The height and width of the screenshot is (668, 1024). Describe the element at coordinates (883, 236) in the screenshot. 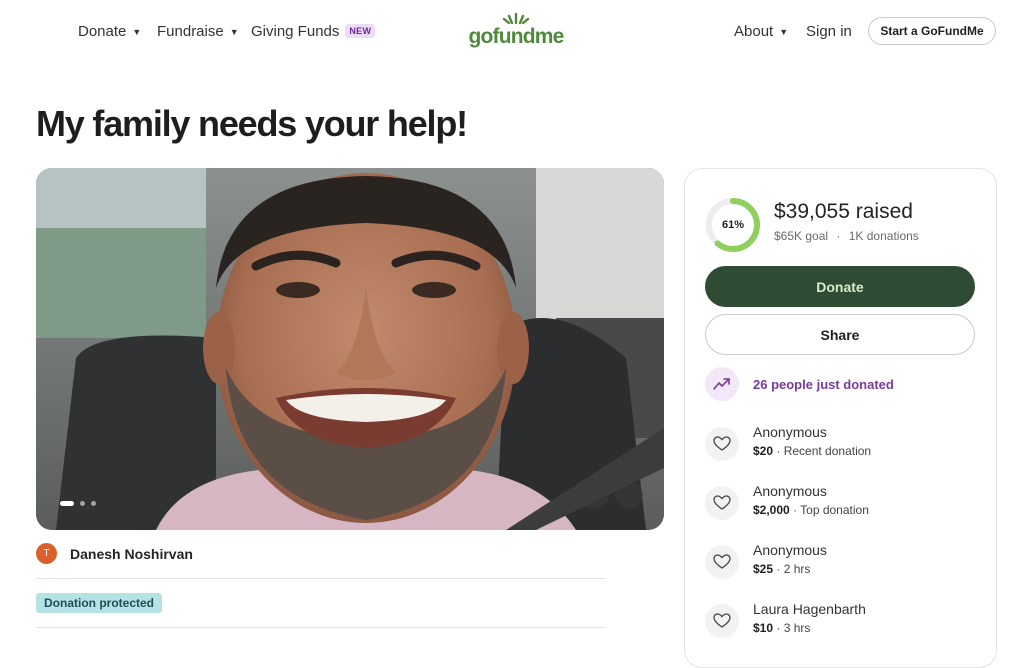

I see `donation-count: 1K donations` at that location.